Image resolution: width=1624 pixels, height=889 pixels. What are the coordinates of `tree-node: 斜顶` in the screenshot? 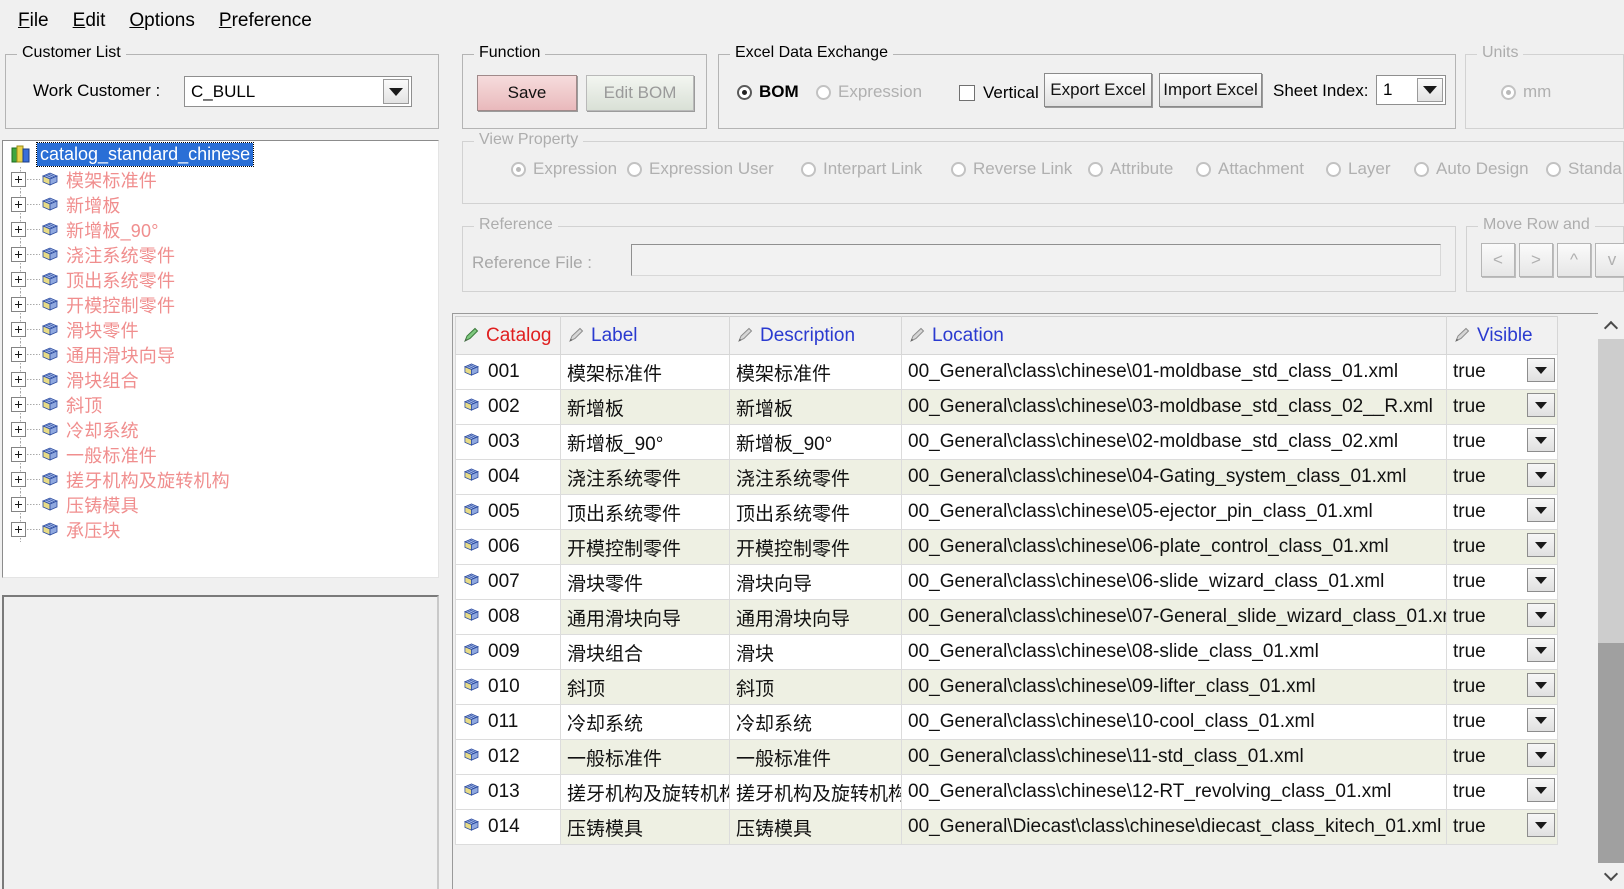 It's located at (220, 404).